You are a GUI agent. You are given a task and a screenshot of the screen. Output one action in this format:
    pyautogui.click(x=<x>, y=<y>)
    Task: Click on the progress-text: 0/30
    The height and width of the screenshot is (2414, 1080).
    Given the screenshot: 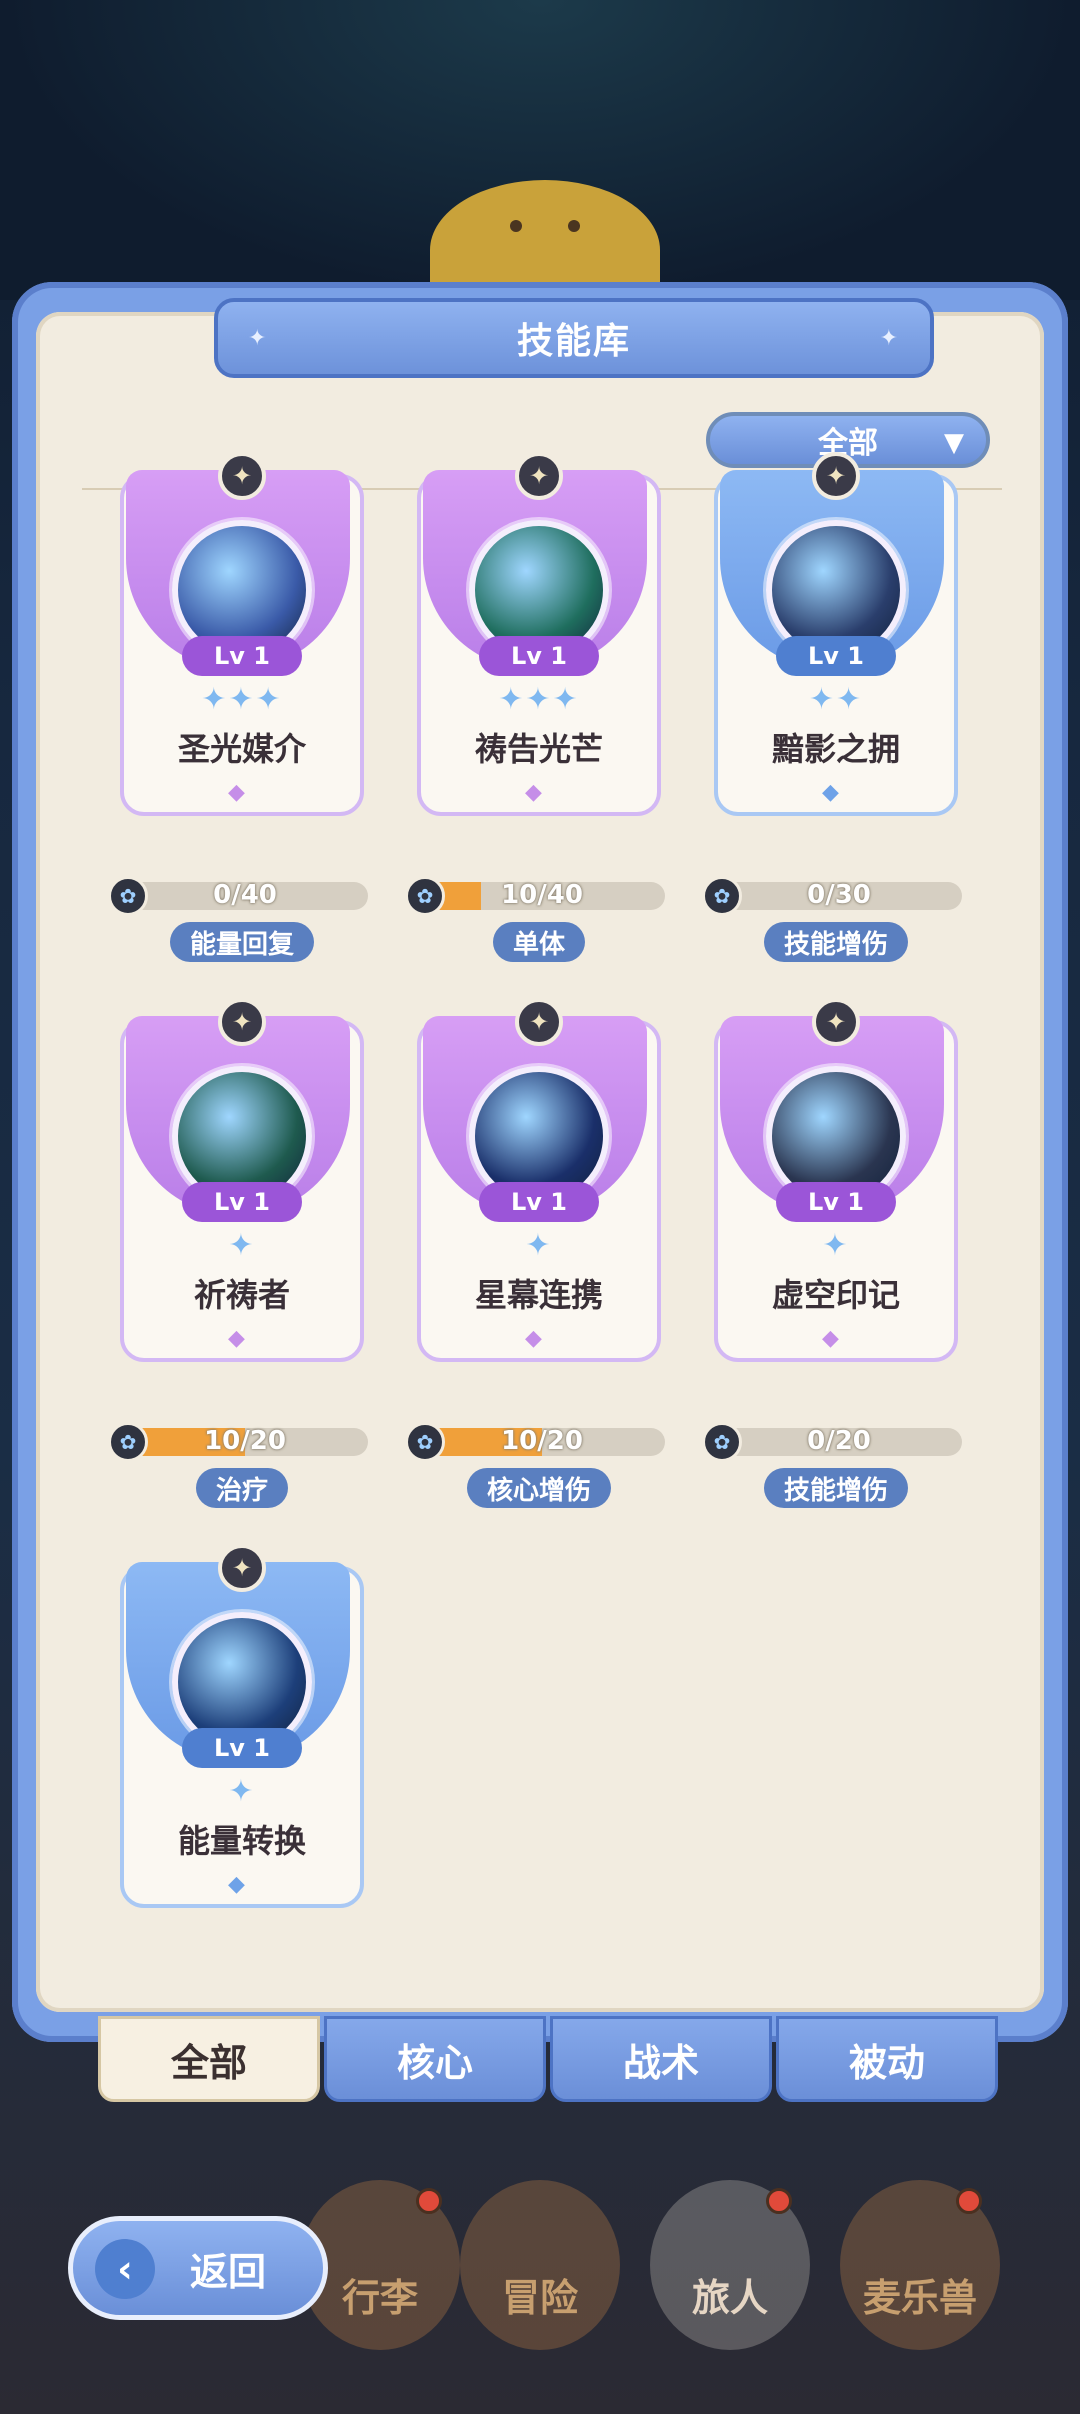 What is the action you would take?
    pyautogui.click(x=839, y=895)
    